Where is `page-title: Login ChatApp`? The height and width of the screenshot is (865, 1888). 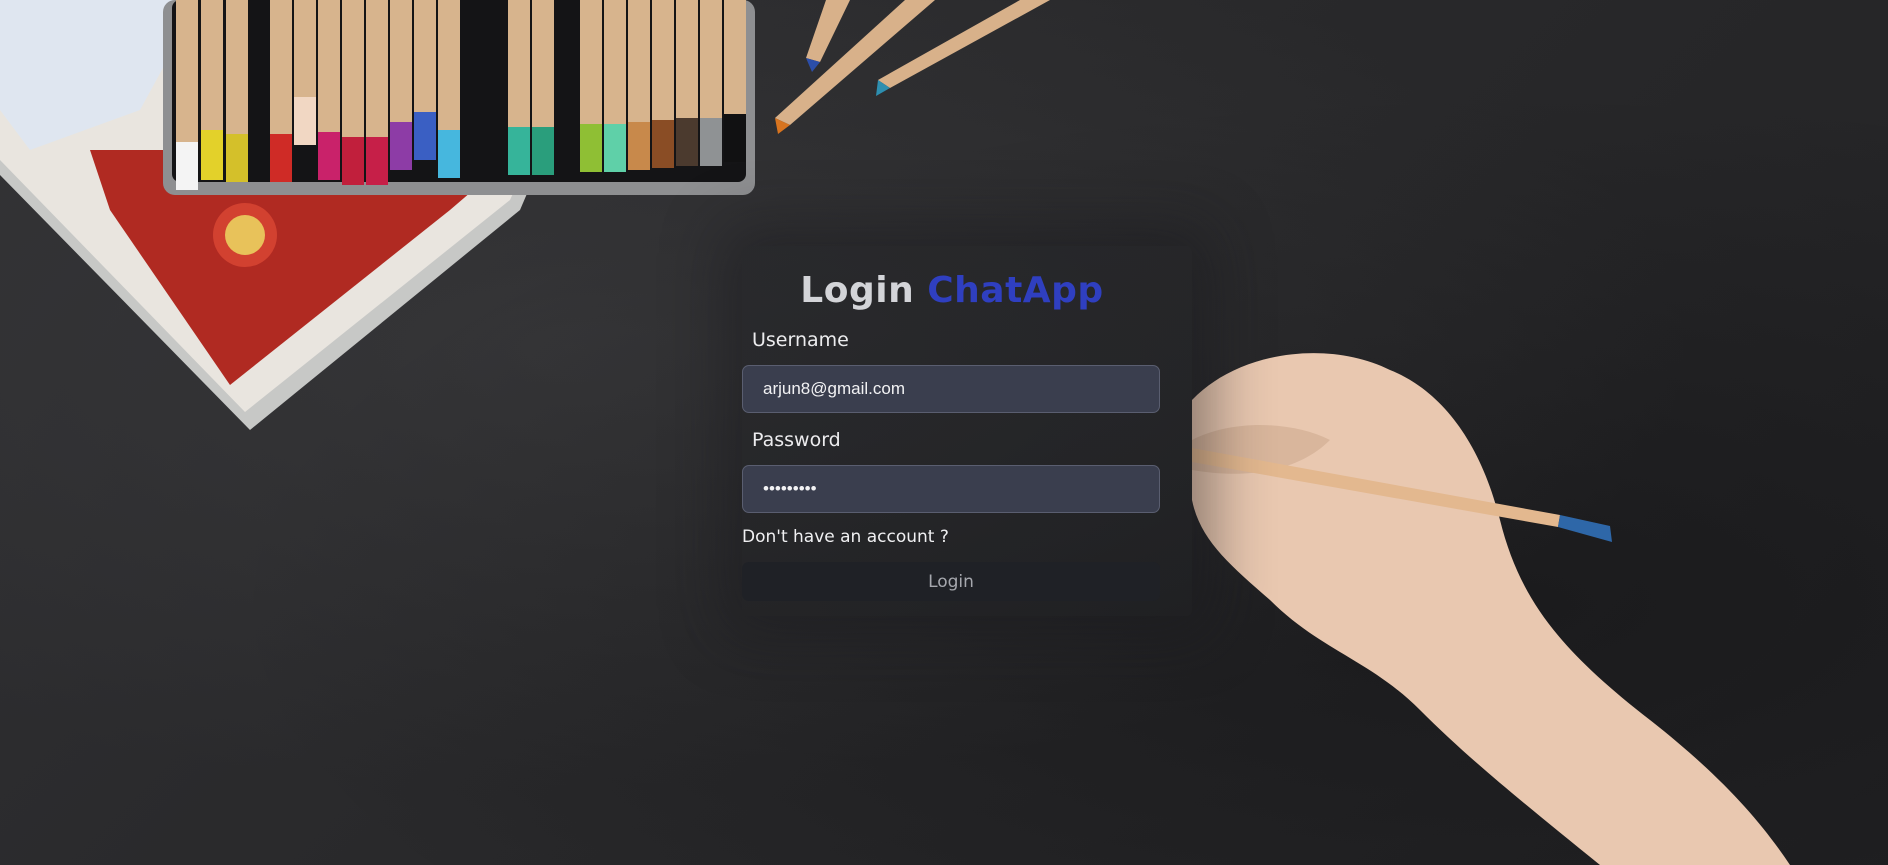 page-title: Login ChatApp is located at coordinates (952, 290).